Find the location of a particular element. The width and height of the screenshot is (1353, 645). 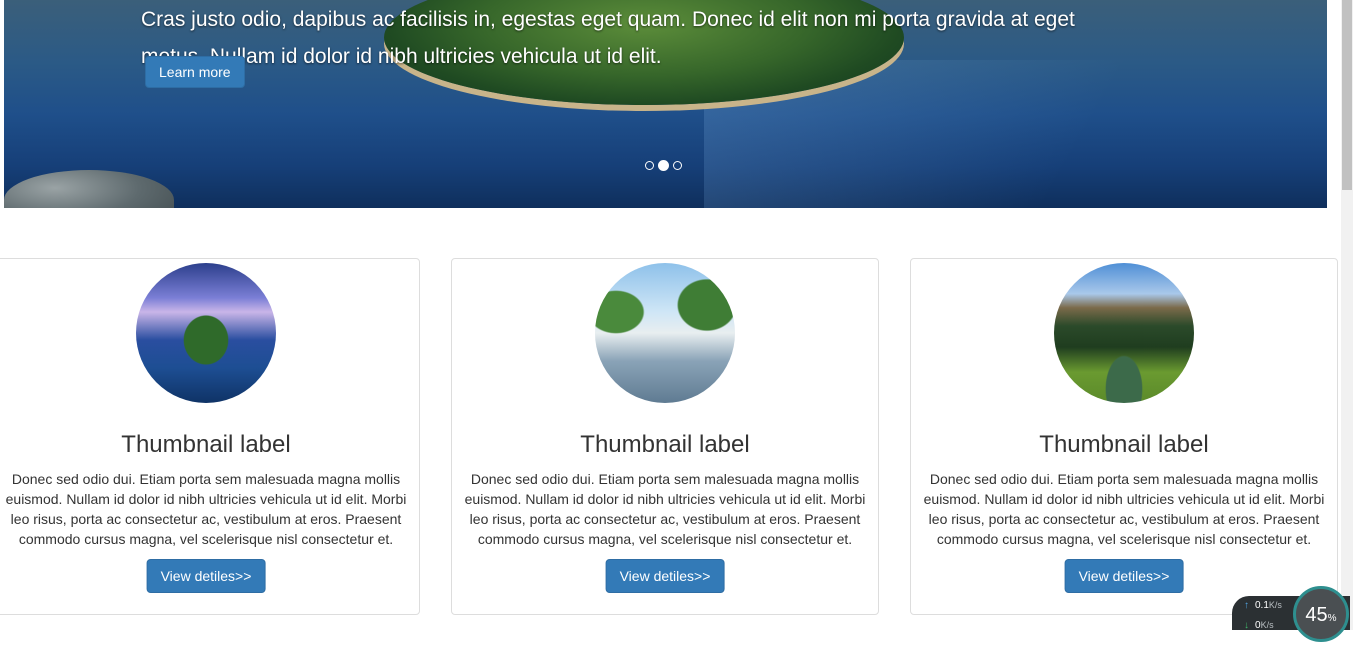

download-unit: K/s is located at coordinates (1267, 625).